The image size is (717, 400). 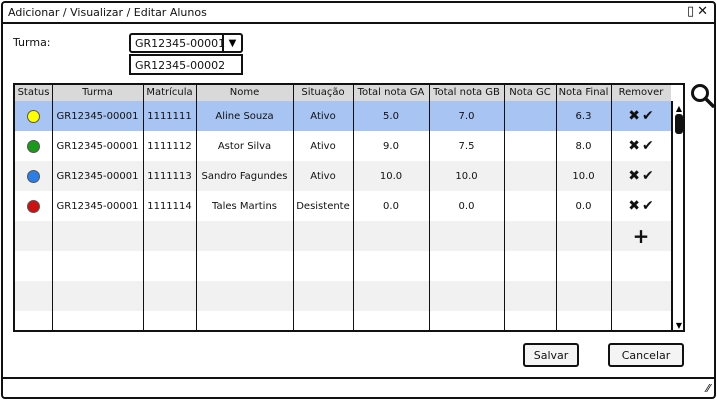 What do you see at coordinates (391, 93) in the screenshot?
I see `header-total-ga: Total nota GA` at bounding box center [391, 93].